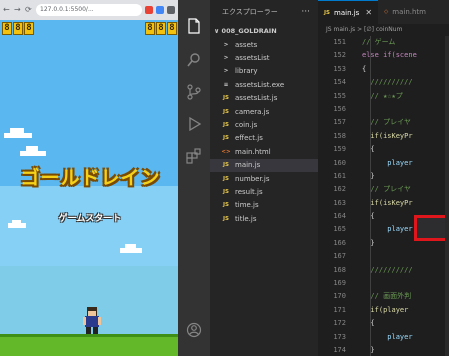  I want to click on file-item: ≡ assetsList.exe, so click(264, 84).